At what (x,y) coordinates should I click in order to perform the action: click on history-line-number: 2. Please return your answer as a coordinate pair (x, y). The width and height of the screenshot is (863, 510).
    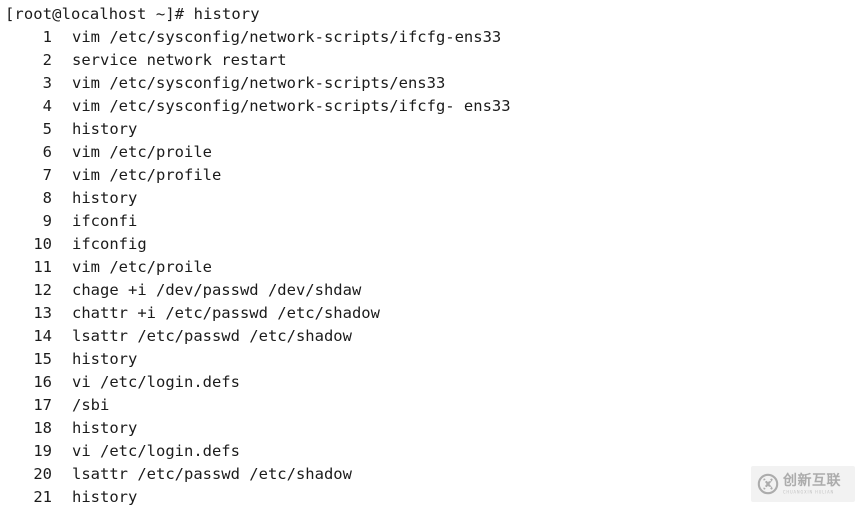
    Looking at the image, I should click on (47, 60).